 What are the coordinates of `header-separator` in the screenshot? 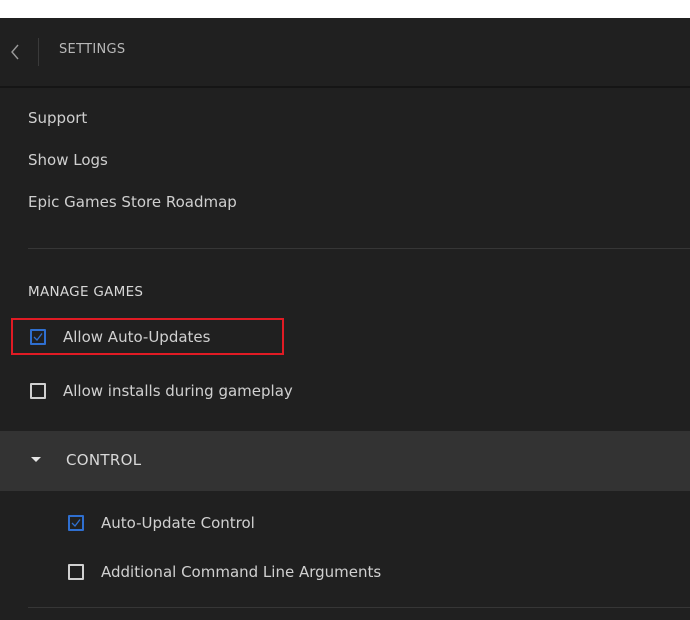 It's located at (345, 87).